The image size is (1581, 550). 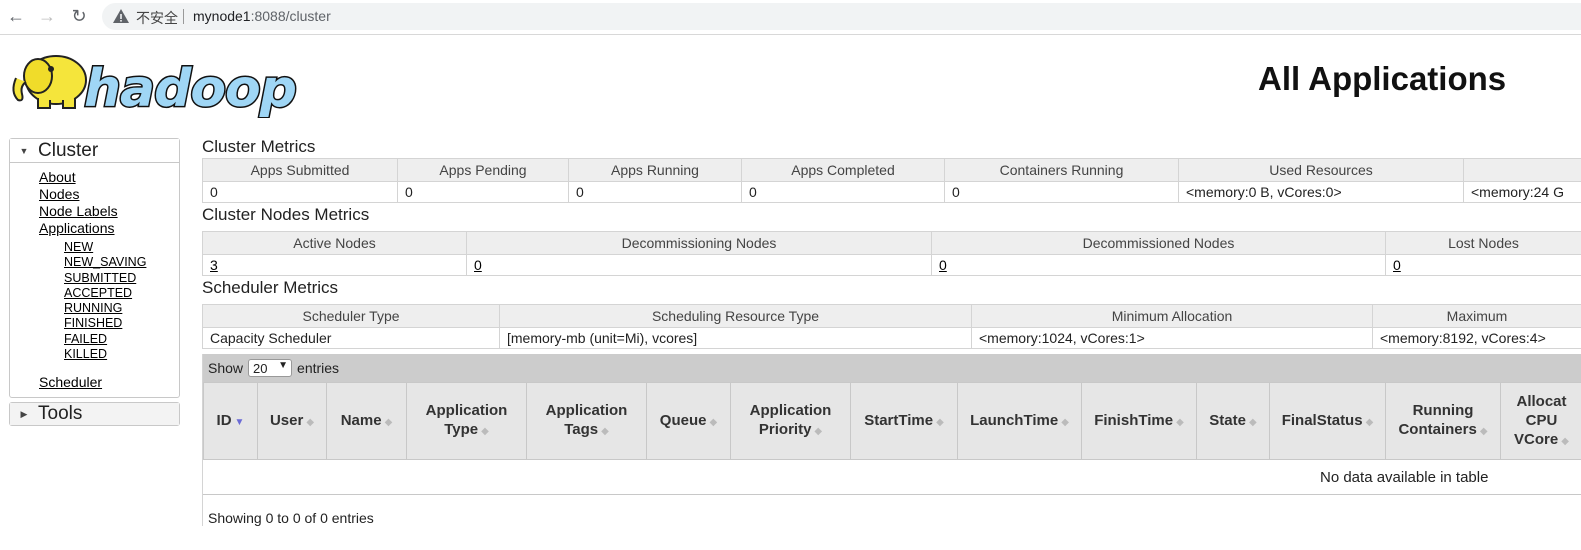 What do you see at coordinates (47, 16) in the screenshot?
I see `forward-icon: →` at bounding box center [47, 16].